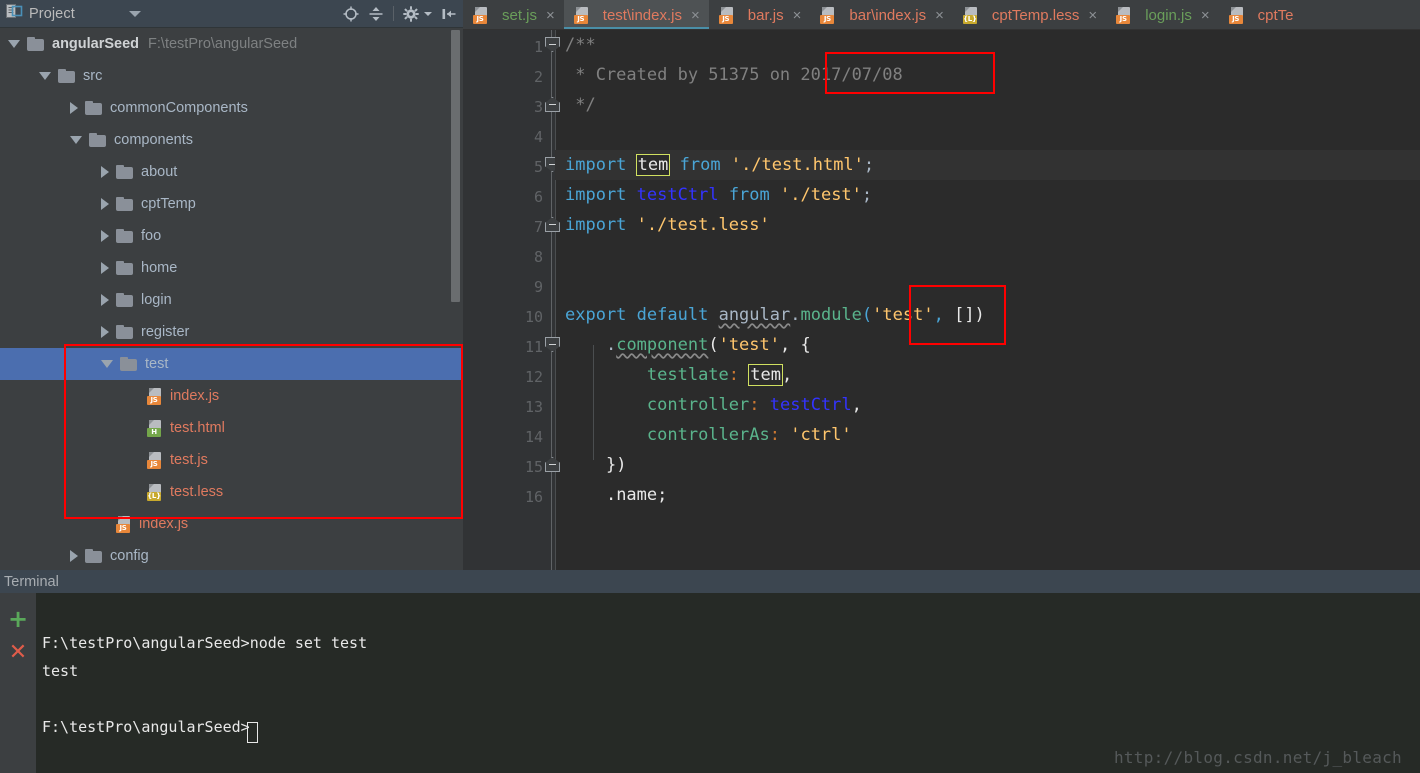 This screenshot has height=773, width=1420. I want to click on tree-row-about: about, so click(231, 172).